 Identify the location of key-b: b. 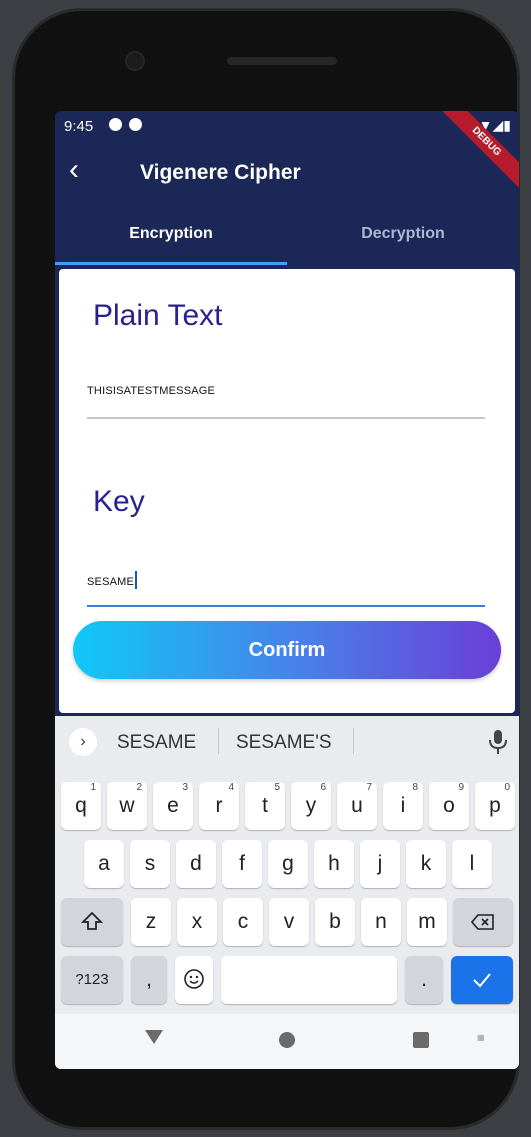
(335, 922).